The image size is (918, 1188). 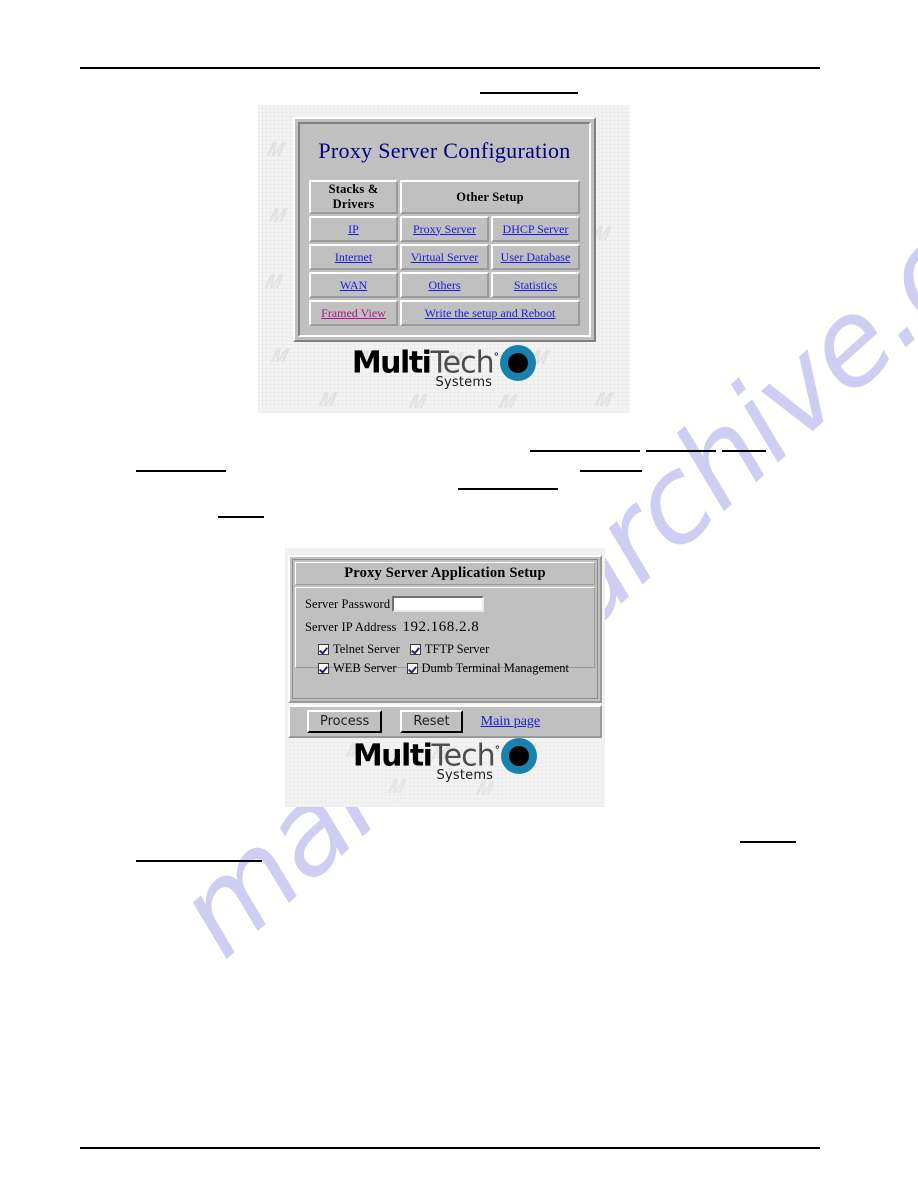 I want to click on form-title: Proxy Server Application Setup, so click(x=445, y=573).